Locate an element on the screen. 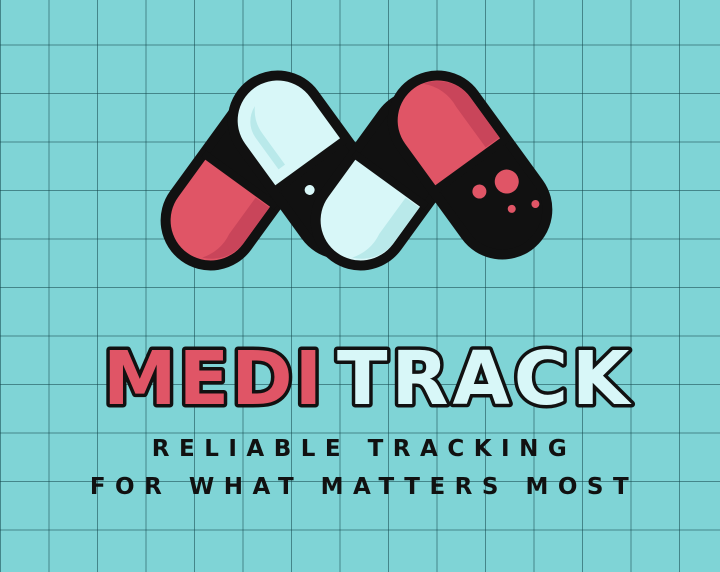 The width and height of the screenshot is (720, 572). tagline-line-1: RELIABLE TRACKING is located at coordinates (364, 449).